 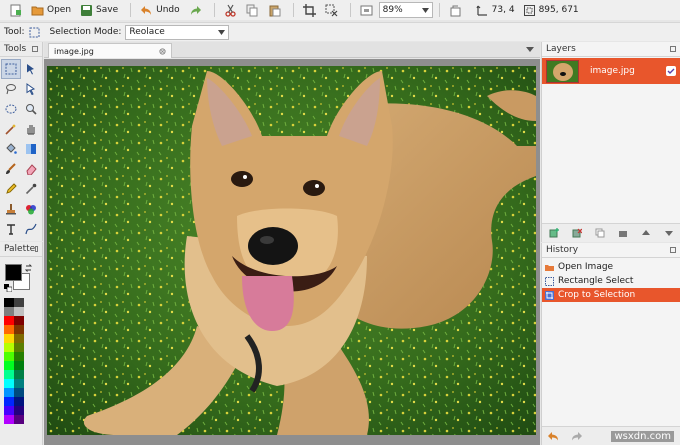 What do you see at coordinates (309, 10) in the screenshot?
I see `crop-button` at bounding box center [309, 10].